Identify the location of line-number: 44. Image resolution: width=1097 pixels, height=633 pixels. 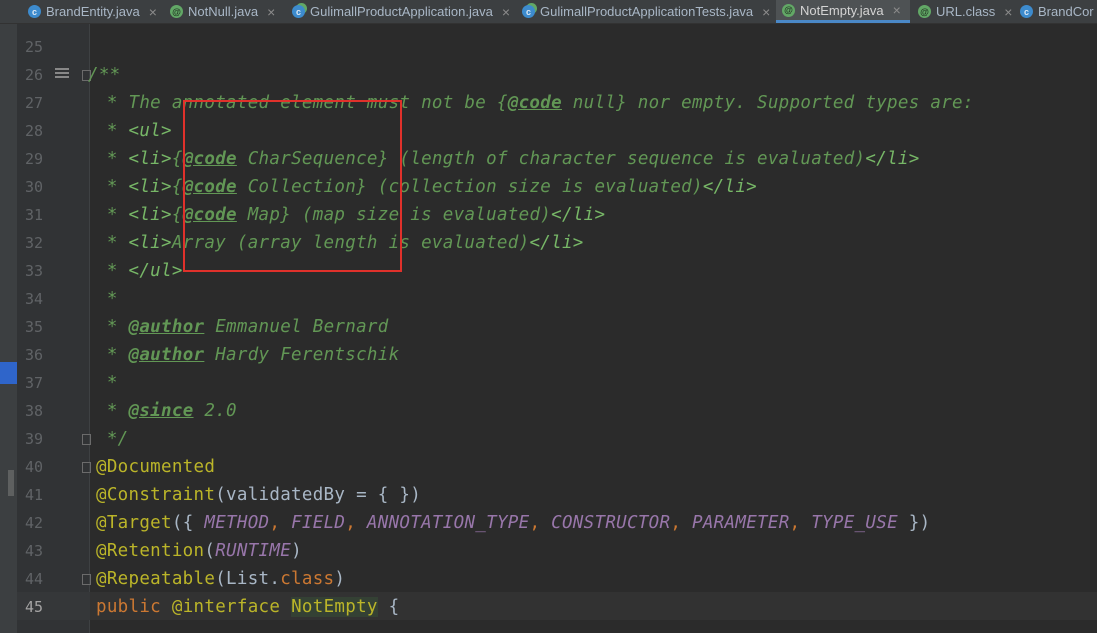
(33, 579).